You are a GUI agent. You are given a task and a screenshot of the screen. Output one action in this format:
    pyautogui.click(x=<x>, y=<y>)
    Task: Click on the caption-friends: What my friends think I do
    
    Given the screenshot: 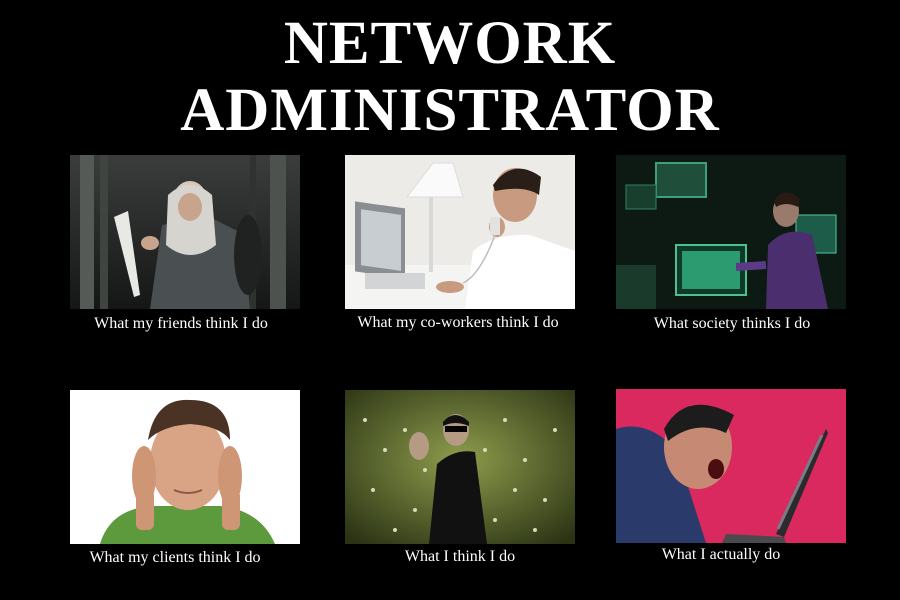 What is the action you would take?
    pyautogui.click(x=181, y=323)
    